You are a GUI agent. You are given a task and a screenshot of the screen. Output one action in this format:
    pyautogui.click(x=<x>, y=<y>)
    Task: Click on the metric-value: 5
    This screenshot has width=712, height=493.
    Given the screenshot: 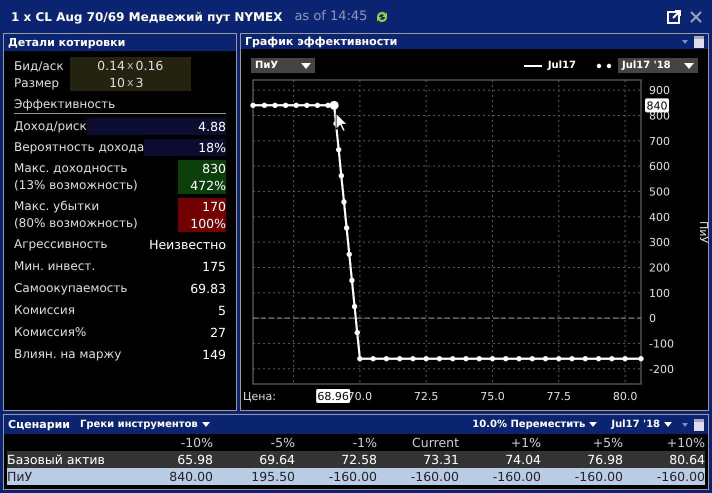 What is the action you would take?
    pyautogui.click(x=222, y=310)
    